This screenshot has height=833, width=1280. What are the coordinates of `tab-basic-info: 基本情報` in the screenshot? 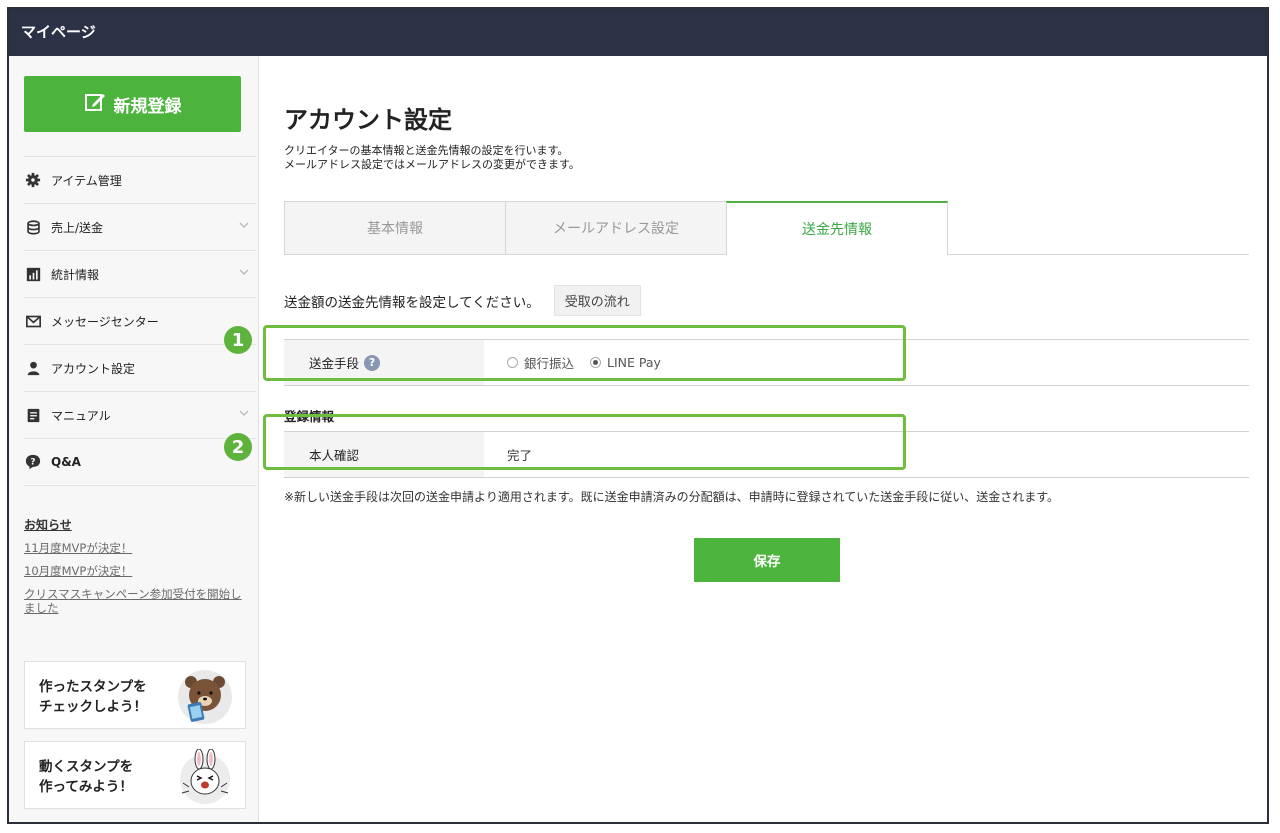 It's located at (395, 227).